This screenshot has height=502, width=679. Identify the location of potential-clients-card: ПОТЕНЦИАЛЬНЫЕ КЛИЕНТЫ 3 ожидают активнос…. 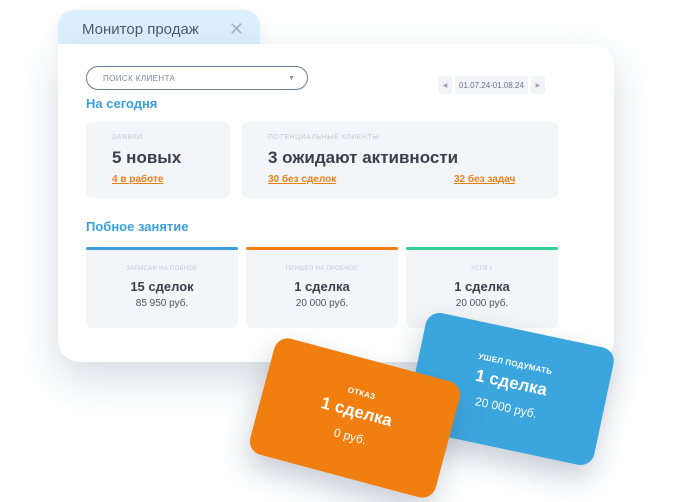
(400, 160).